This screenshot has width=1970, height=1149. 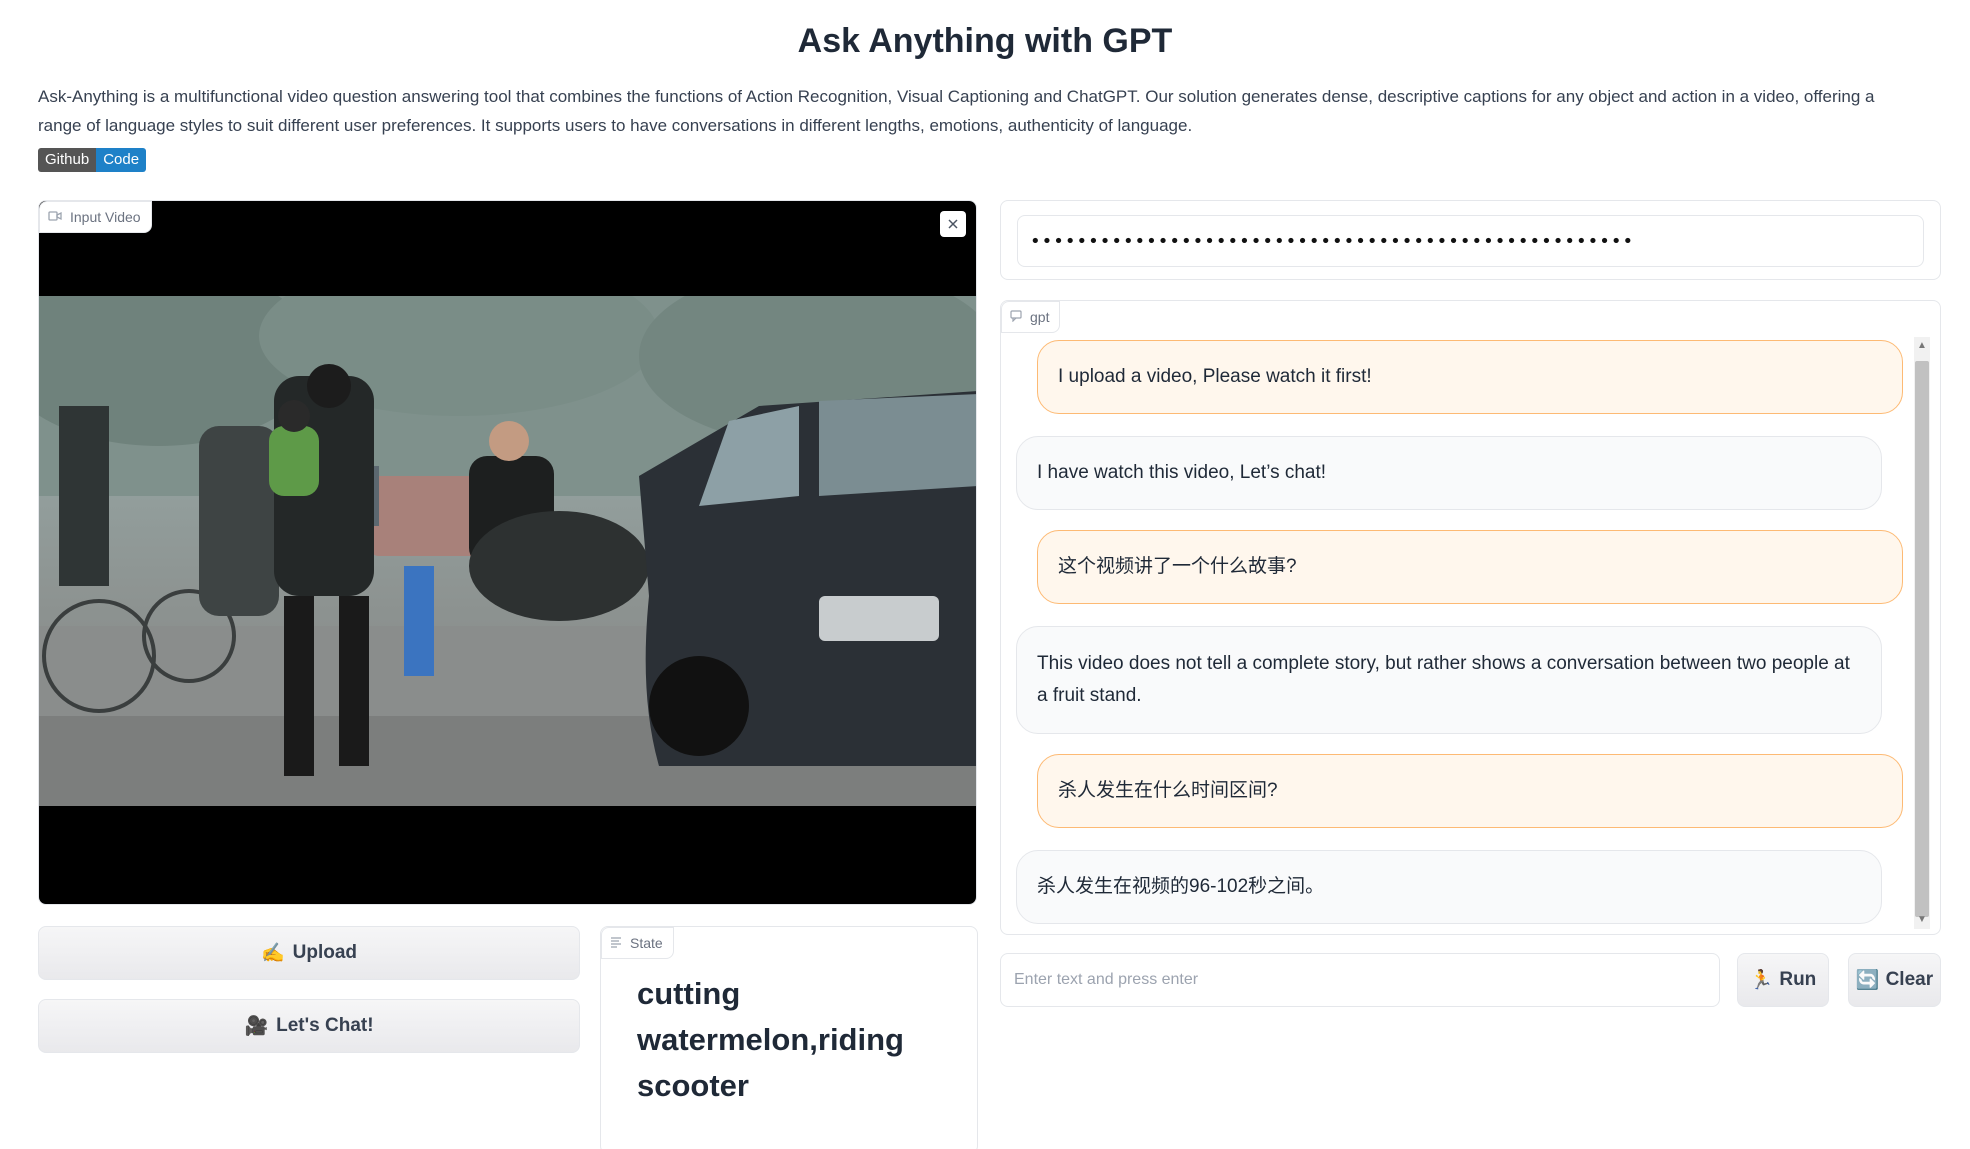 I want to click on movie-camera-icon: 🎥, so click(x=256, y=1026).